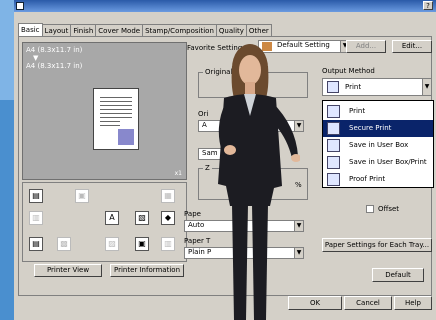  What do you see at coordinates (333, 162) in the screenshot?
I see `box-print-icon` at bounding box center [333, 162].